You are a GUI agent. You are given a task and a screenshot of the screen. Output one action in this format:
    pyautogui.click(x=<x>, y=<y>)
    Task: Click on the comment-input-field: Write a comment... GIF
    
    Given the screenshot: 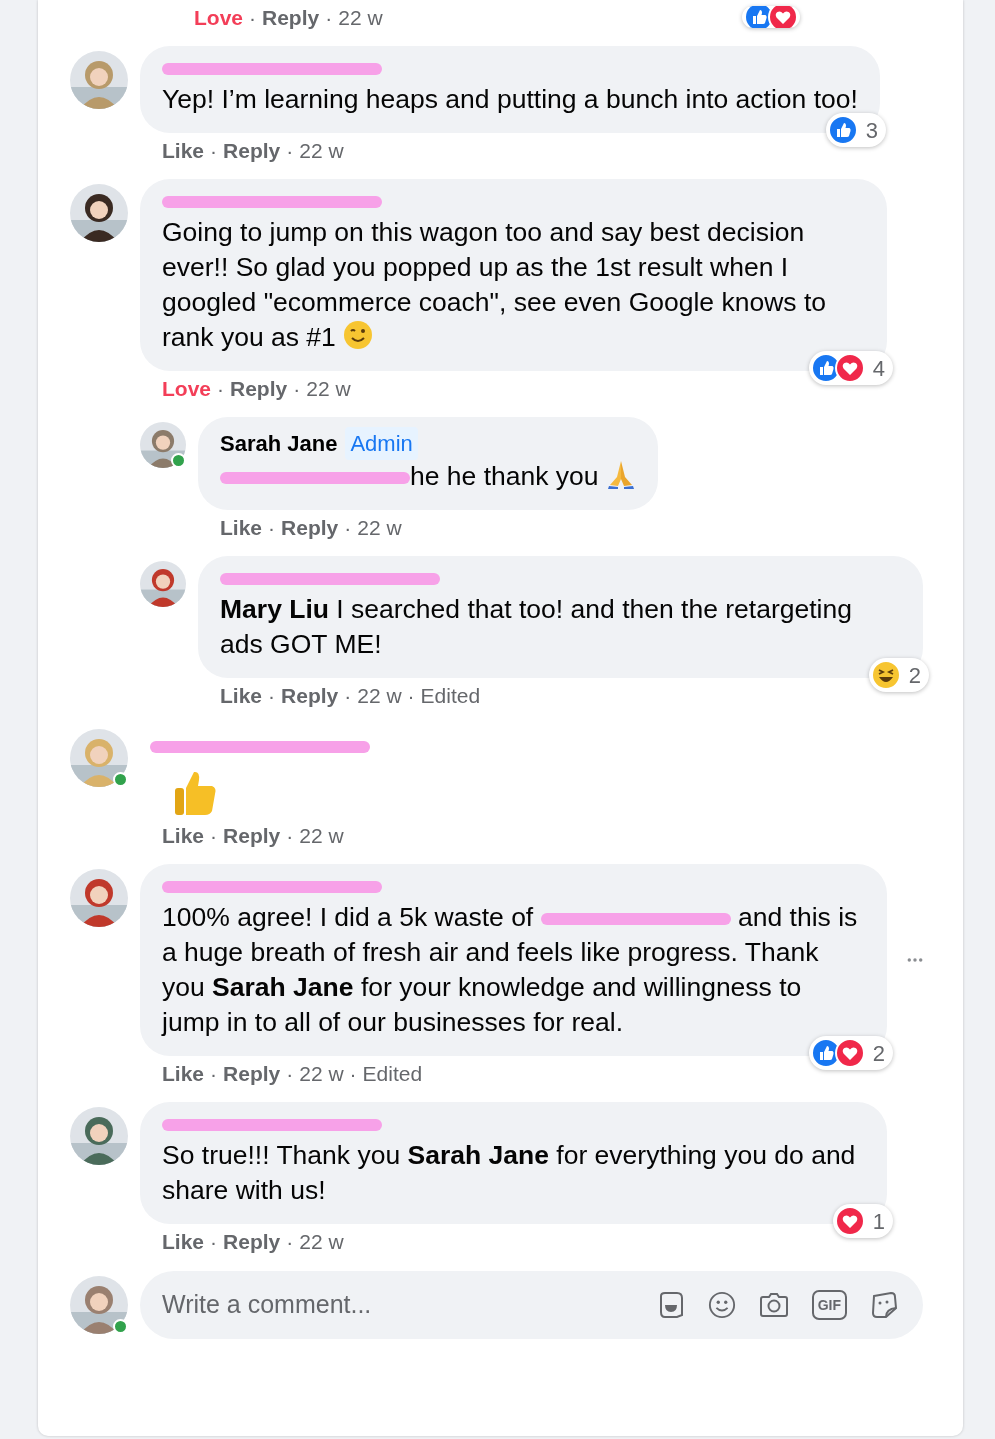 What is the action you would take?
    pyautogui.click(x=531, y=1305)
    